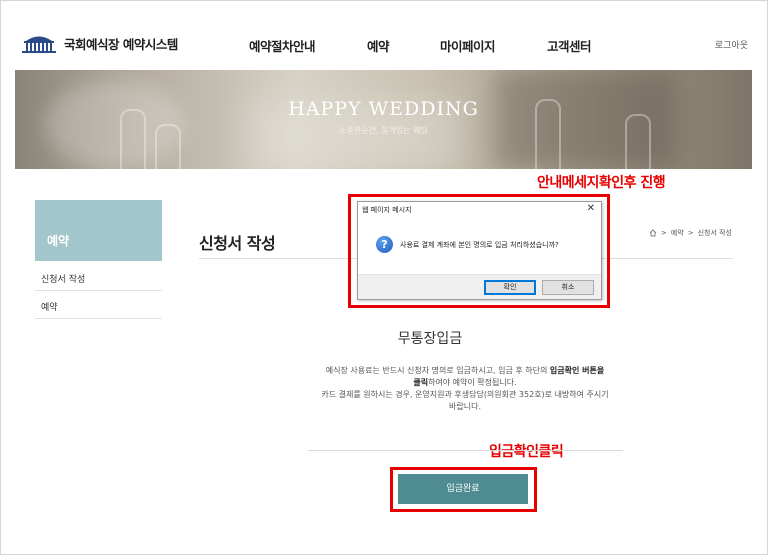 This screenshot has height=555, width=768. I want to click on nav-item-procedure: 예약절차안내, so click(282, 45).